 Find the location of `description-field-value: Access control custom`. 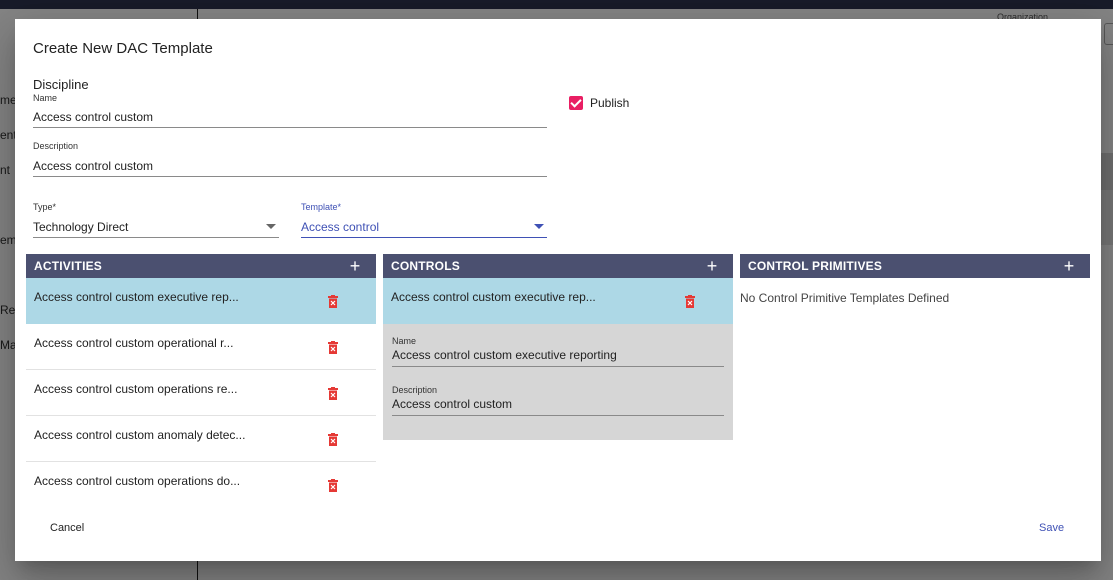

description-field-value: Access control custom is located at coordinates (93, 166).